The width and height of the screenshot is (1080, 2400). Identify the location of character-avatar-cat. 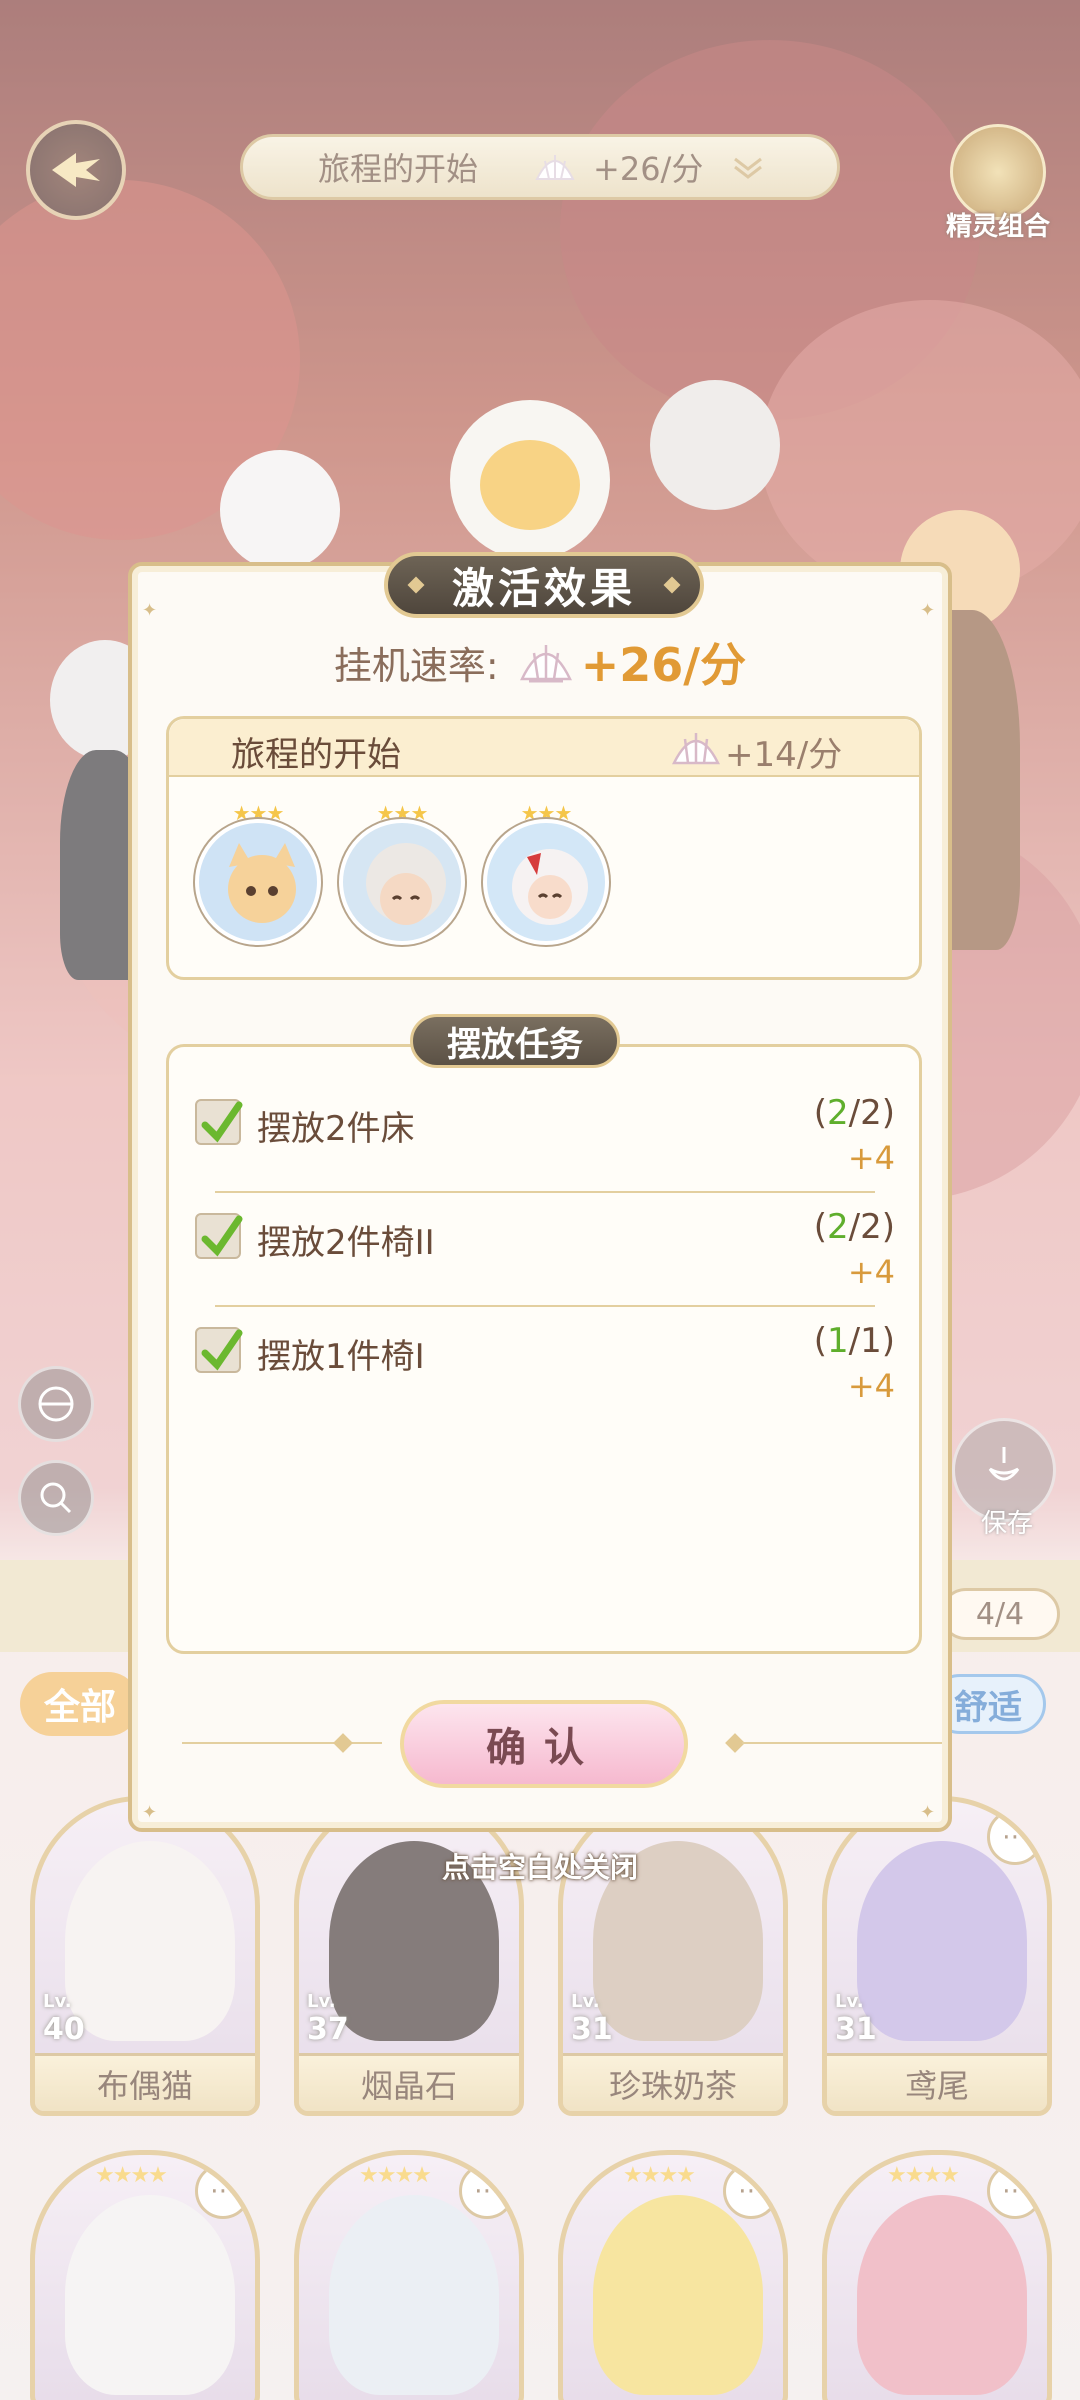
(258, 882).